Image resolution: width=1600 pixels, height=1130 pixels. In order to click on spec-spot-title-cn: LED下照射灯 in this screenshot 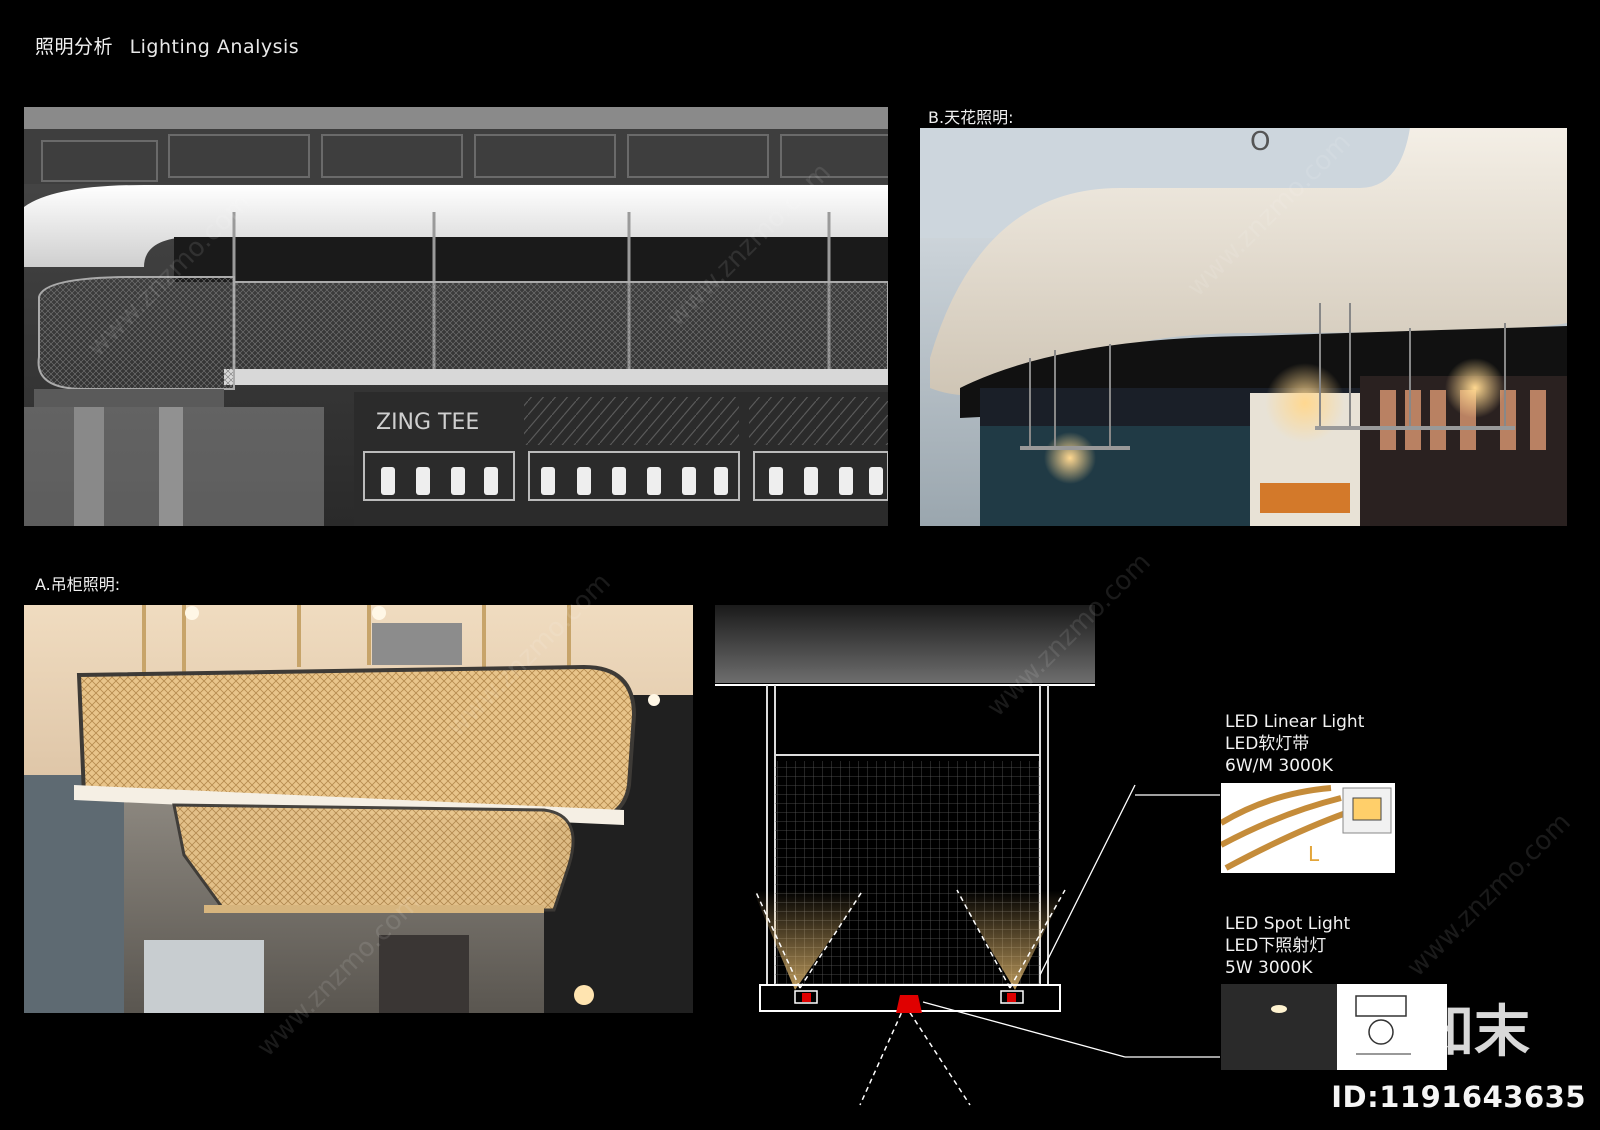, I will do `click(1276, 946)`.